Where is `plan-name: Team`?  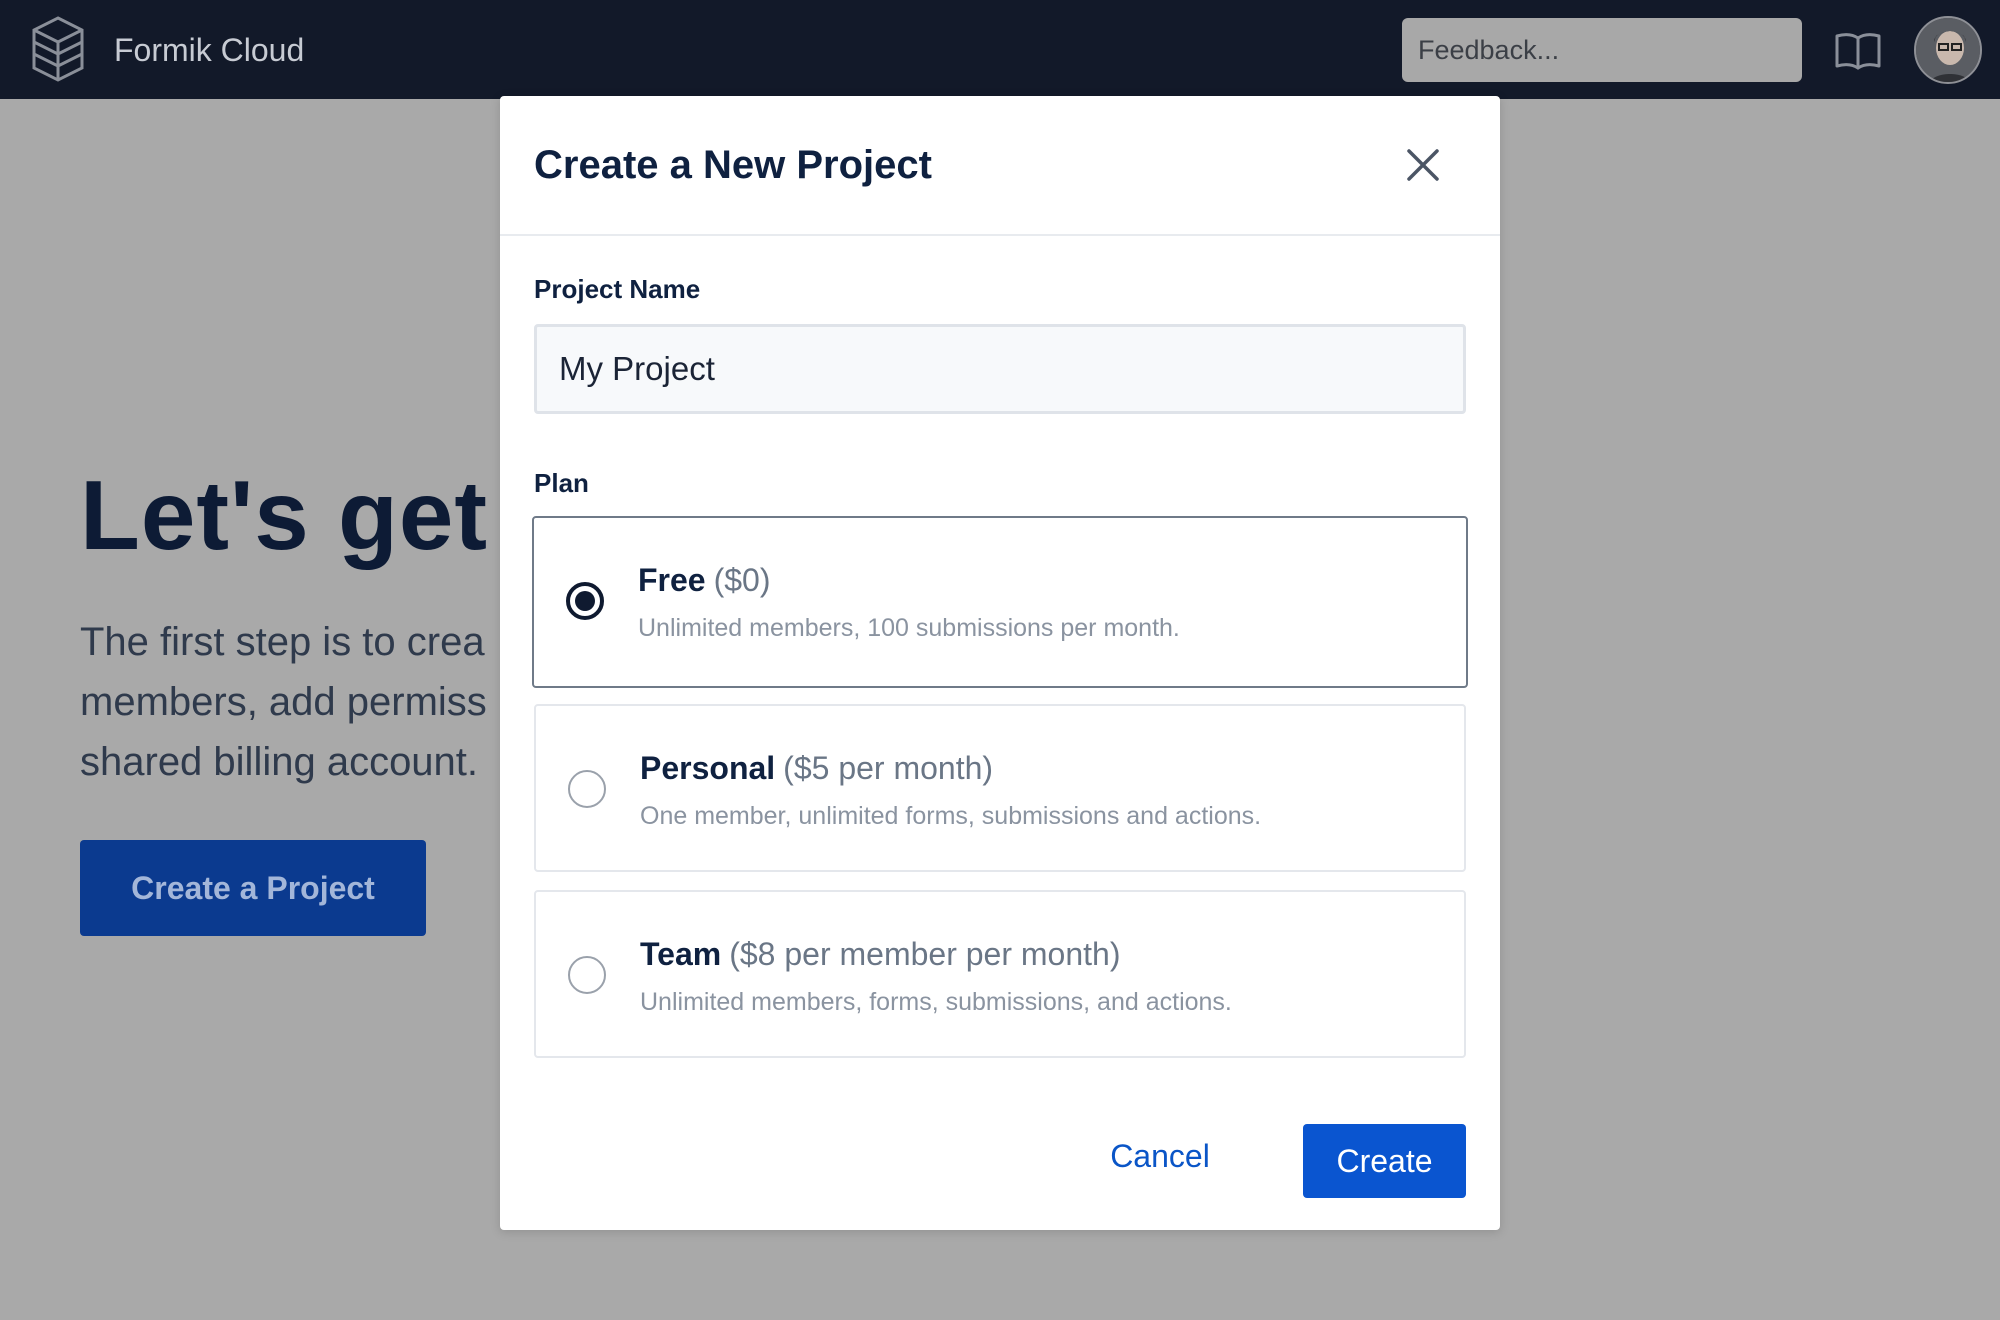
plan-name: Team is located at coordinates (681, 954).